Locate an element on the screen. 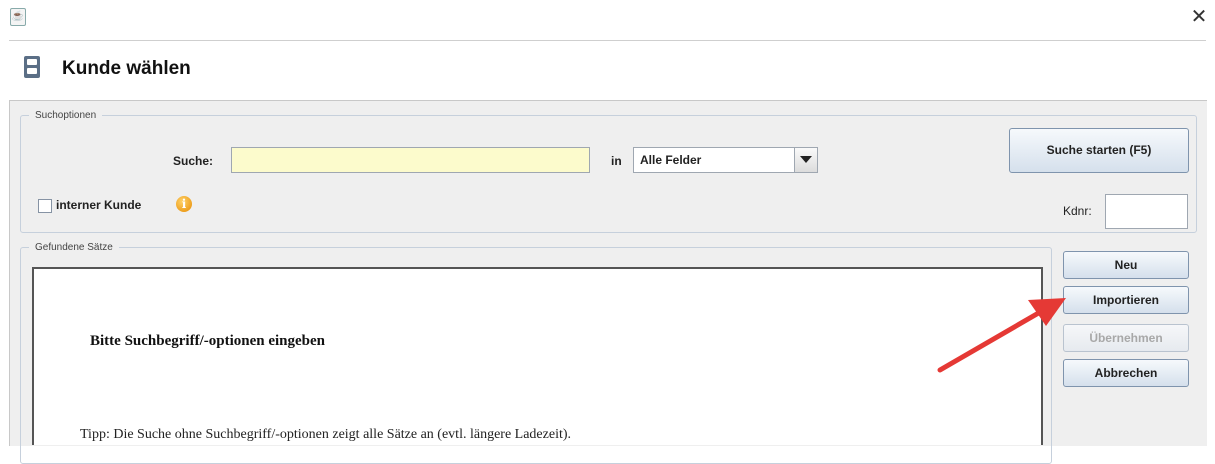 The image size is (1215, 464). window-titlebar is located at coordinates (607, 20).